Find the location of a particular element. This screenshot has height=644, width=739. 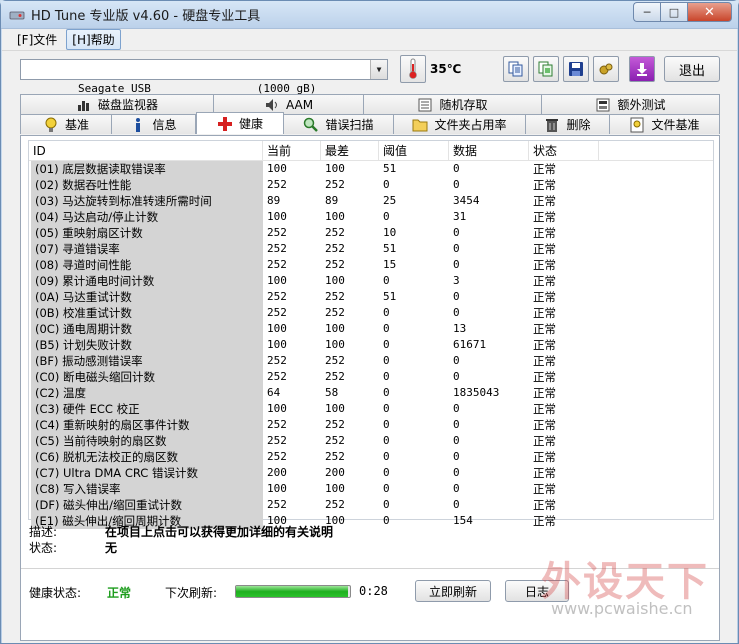

menu-file: [F]文件 is located at coordinates (37, 39).